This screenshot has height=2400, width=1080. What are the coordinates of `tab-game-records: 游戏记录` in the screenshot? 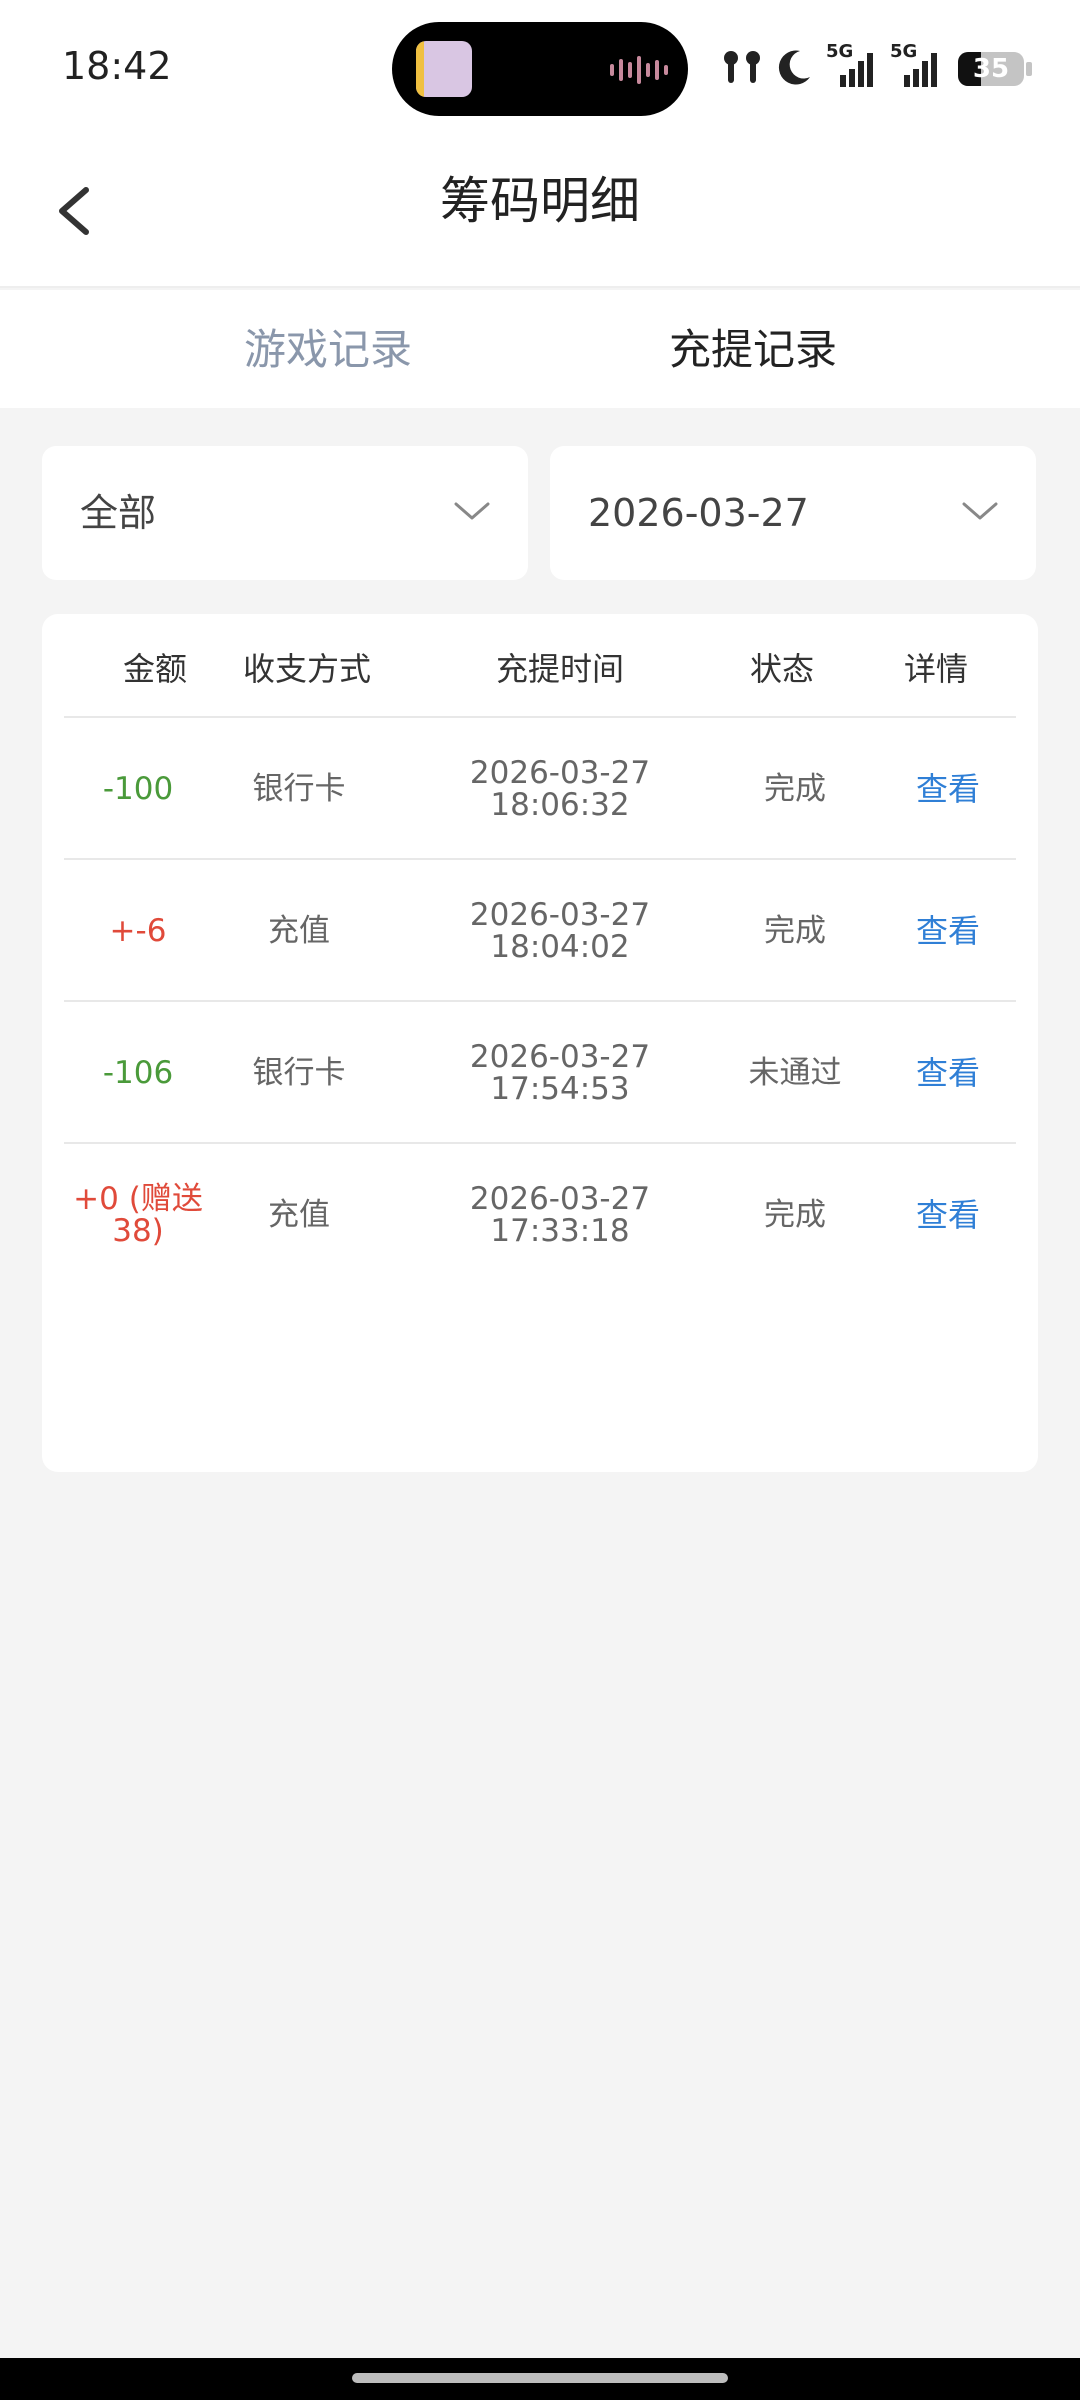 It's located at (328, 350).